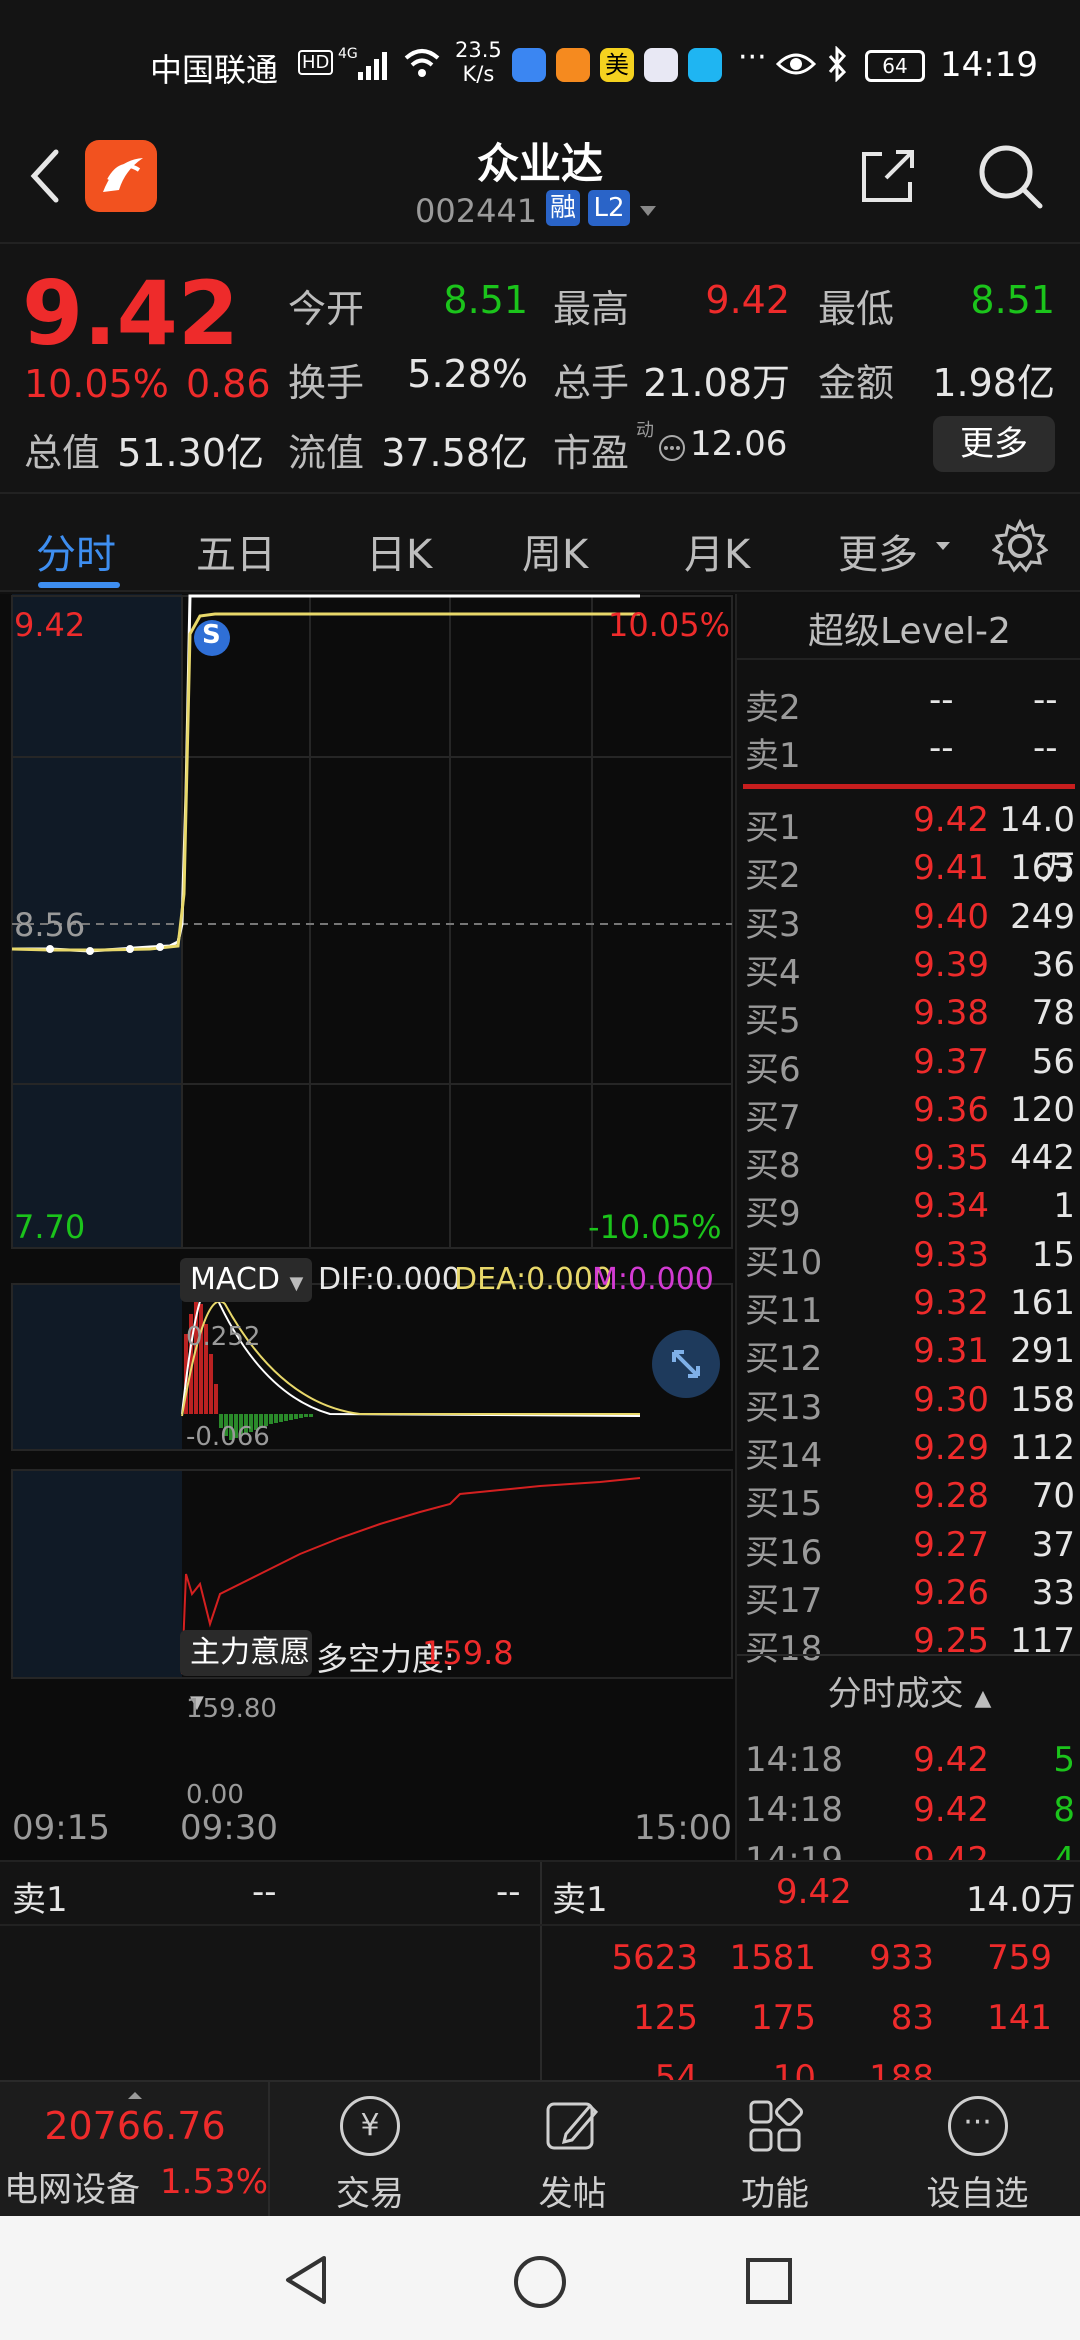 The width and height of the screenshot is (1080, 2340). Describe the element at coordinates (1042, 1158) in the screenshot. I see `bid-volume: 442` at that location.